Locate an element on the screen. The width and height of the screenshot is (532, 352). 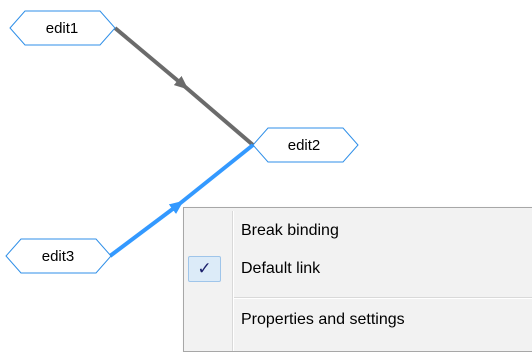
node-edit2: edit2 is located at coordinates (305, 145).